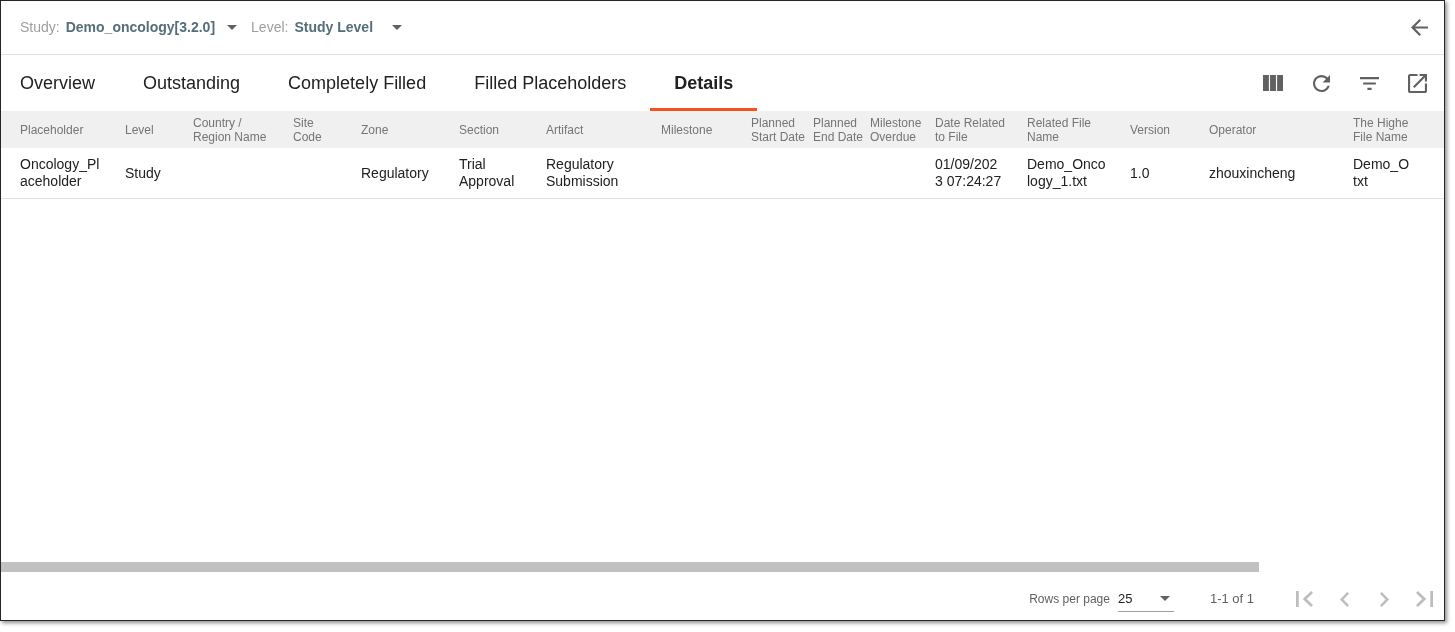 This screenshot has width=1455, height=632. What do you see at coordinates (395, 174) in the screenshot?
I see `table-cell: Regulatory` at bounding box center [395, 174].